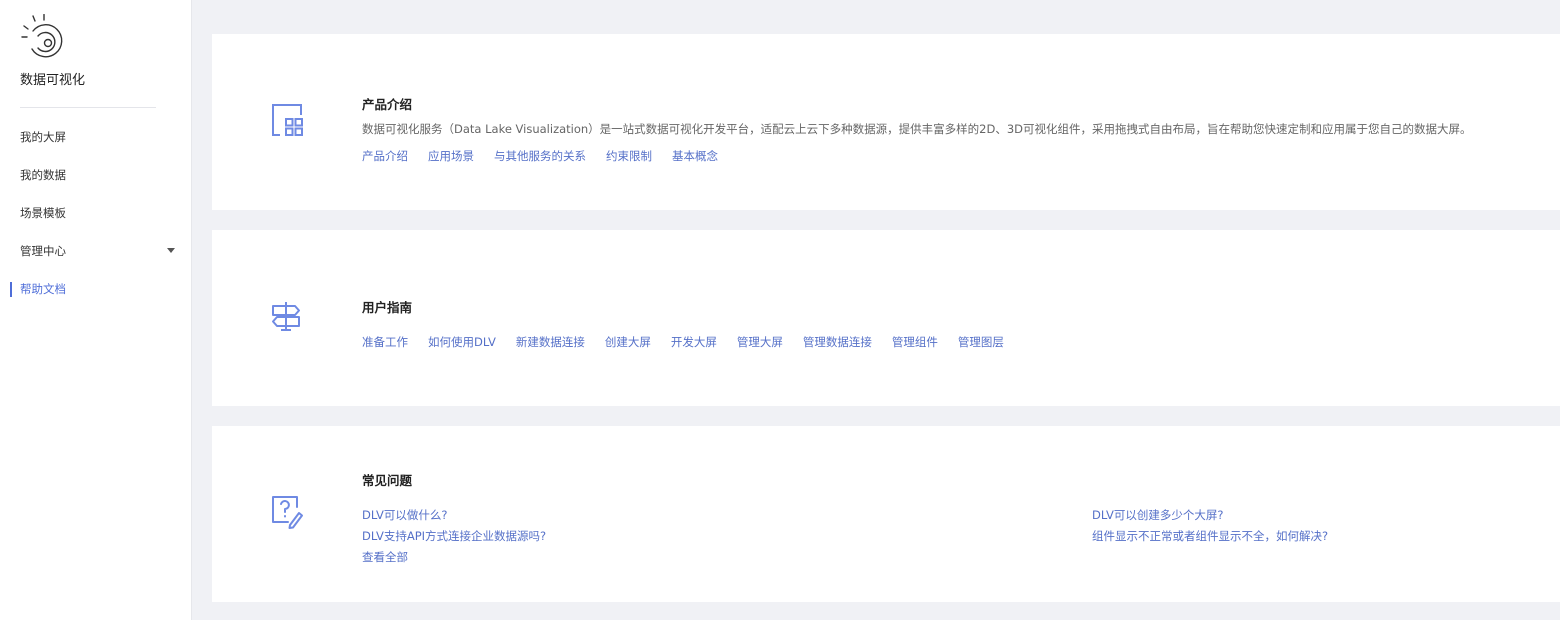  I want to click on eye-sun-icon, so click(42, 36).